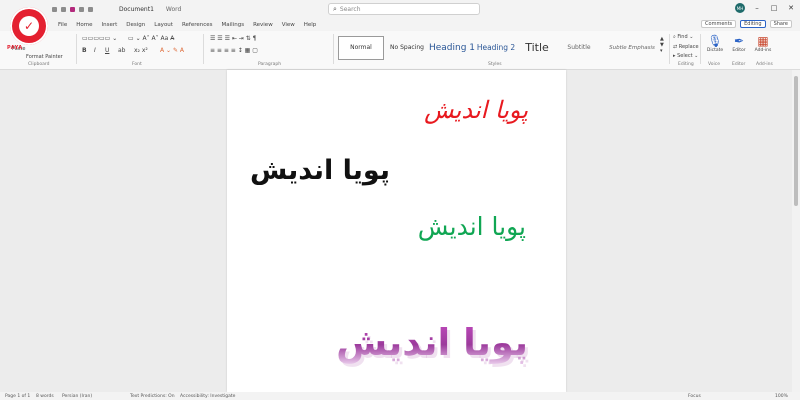 The width and height of the screenshot is (800, 400). Describe the element at coordinates (452, 48) in the screenshot. I see `style-heading-1: Heading 1` at that location.